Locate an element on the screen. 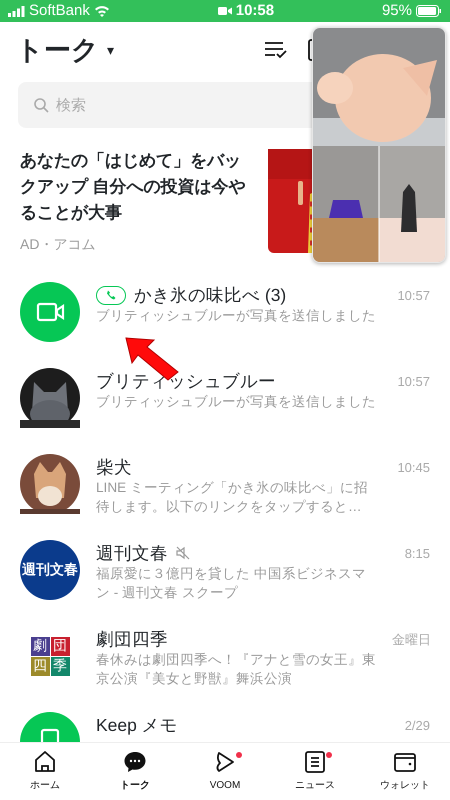 This screenshot has height=800, width=450. nav-tab: トーク is located at coordinates (135, 771).